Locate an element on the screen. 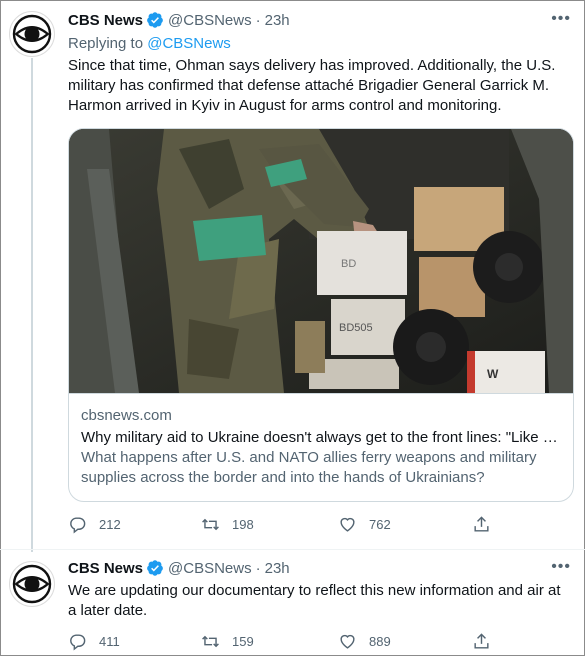  retweet-button: 198 is located at coordinates (227, 524).